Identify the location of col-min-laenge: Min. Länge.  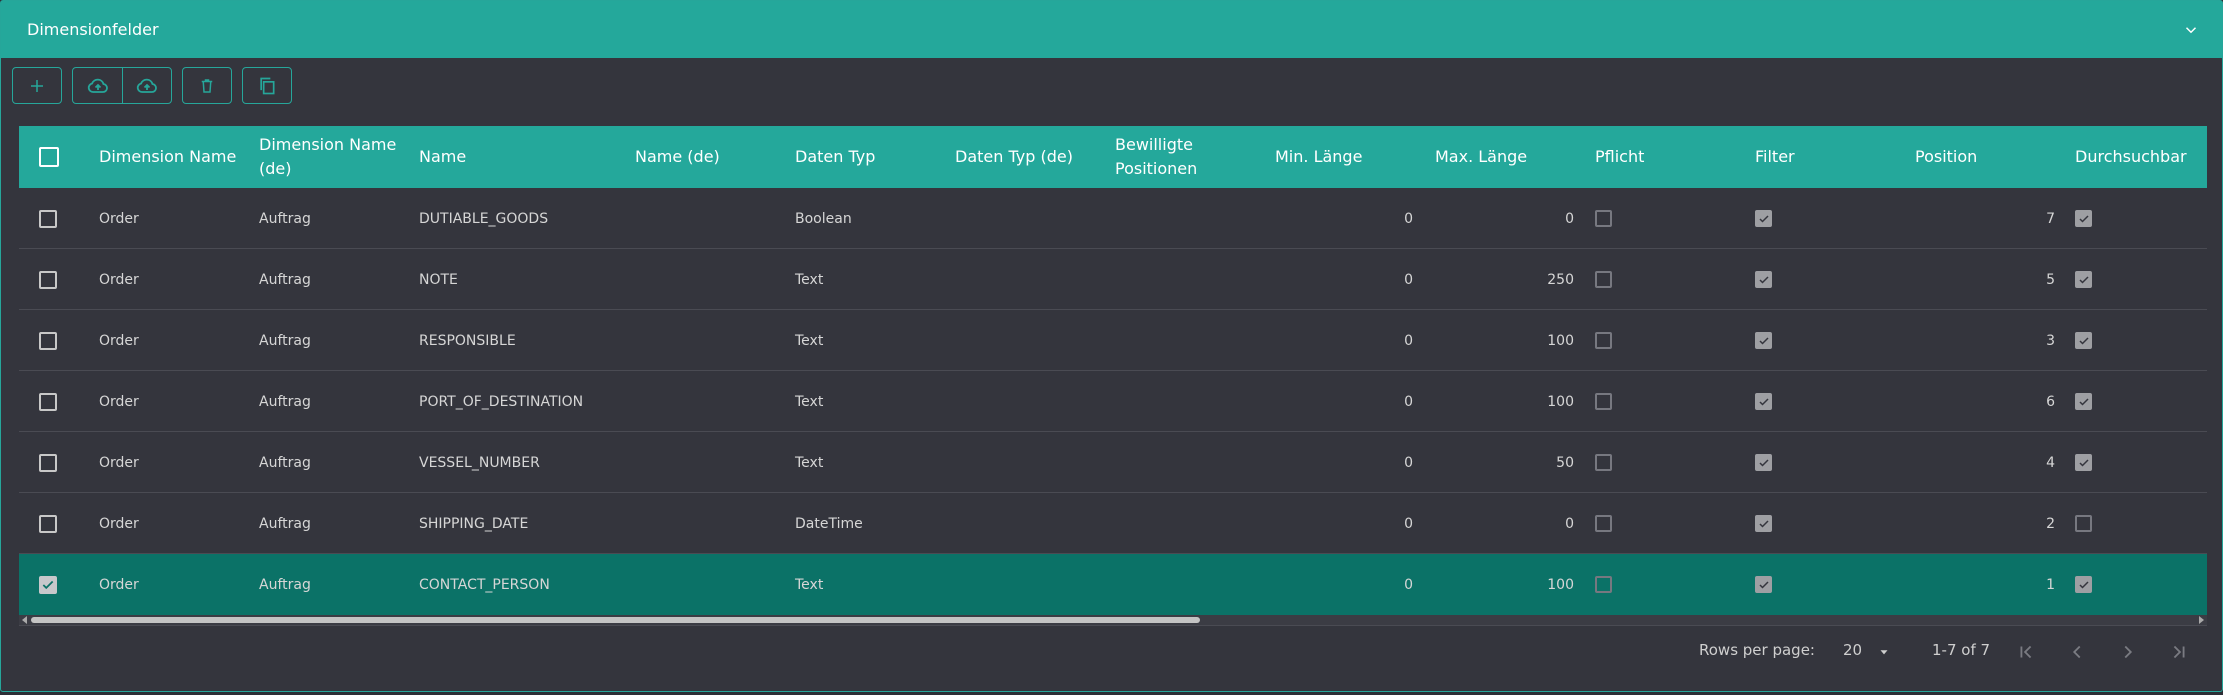
(1350, 157).